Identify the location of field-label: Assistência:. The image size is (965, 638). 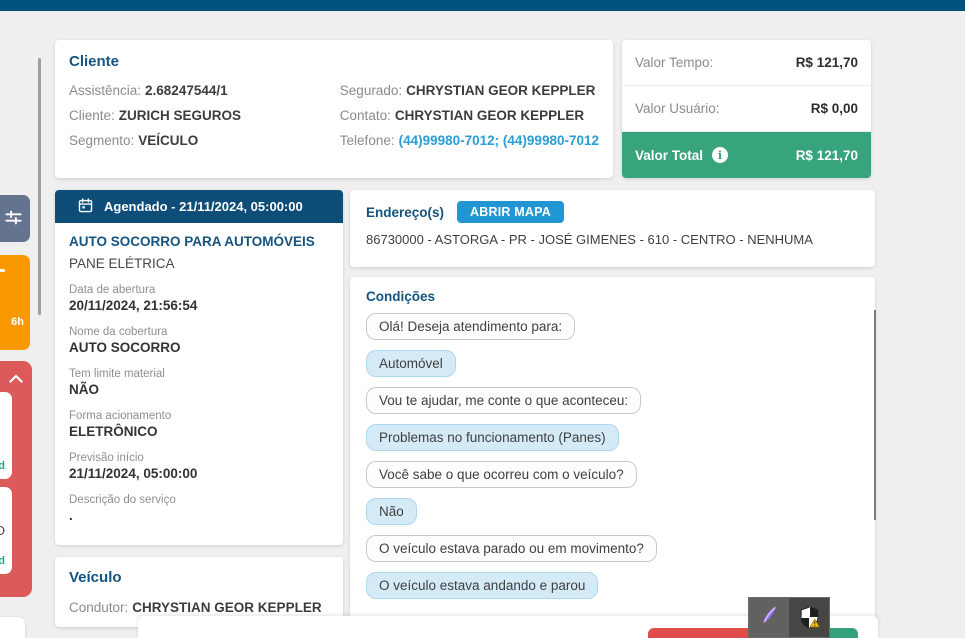
(105, 90).